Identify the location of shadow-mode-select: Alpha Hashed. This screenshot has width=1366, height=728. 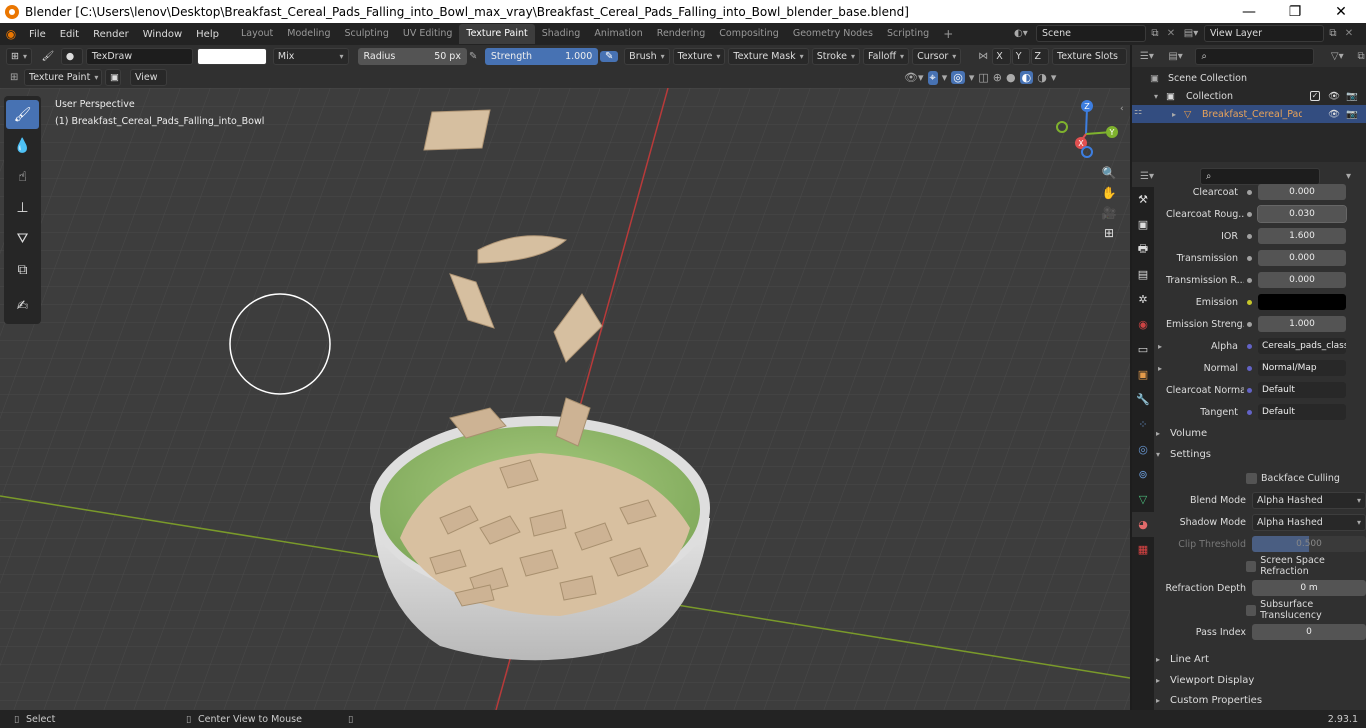
(1309, 522).